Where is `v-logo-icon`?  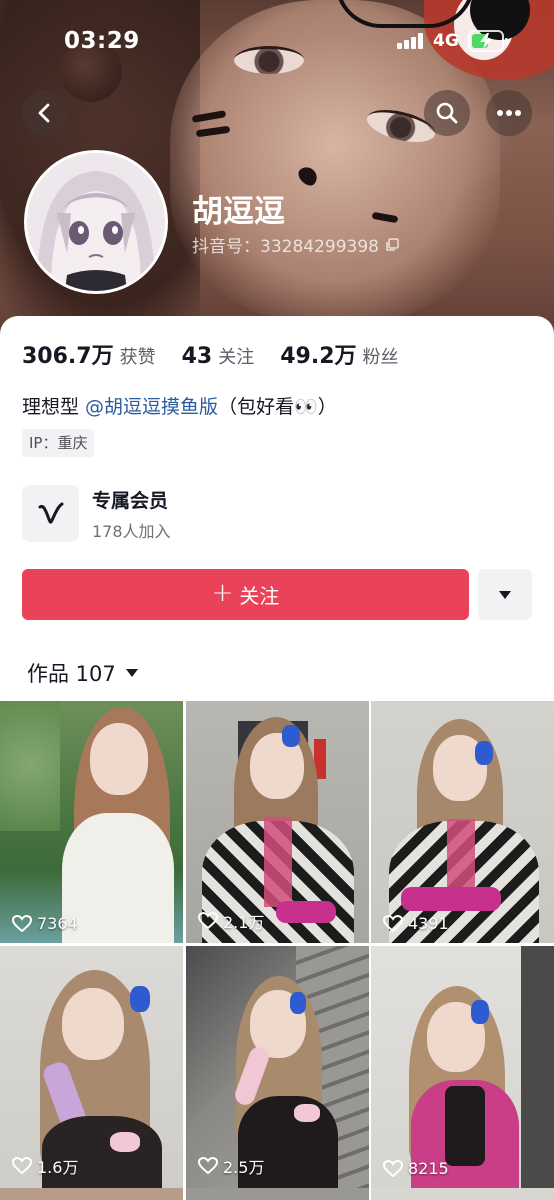 v-logo-icon is located at coordinates (50, 513).